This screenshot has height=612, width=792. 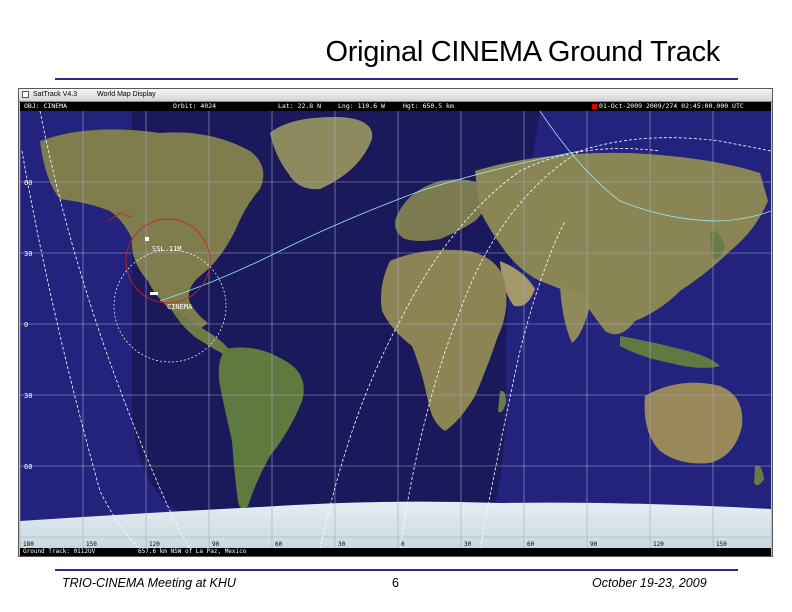 I want to click on lat-label-60s: 60, so click(x=28, y=467).